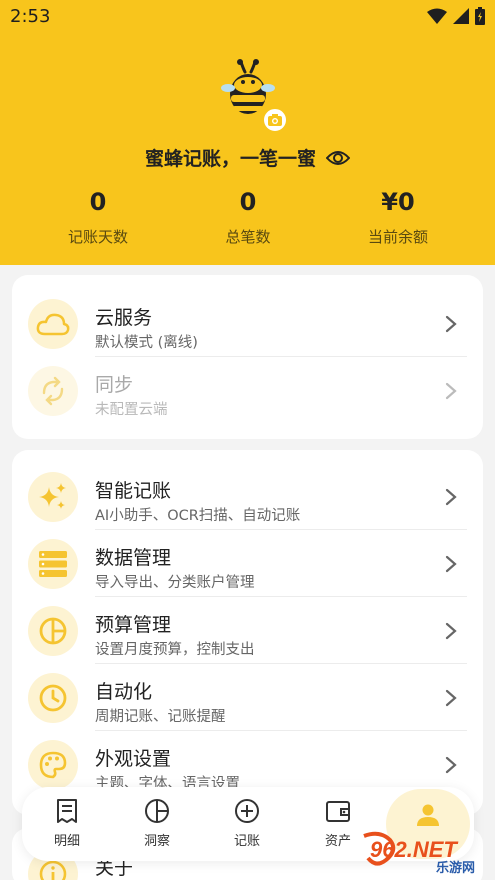 The width and height of the screenshot is (495, 880). Describe the element at coordinates (398, 202) in the screenshot. I see `stat-balance-value: ¥0` at that location.